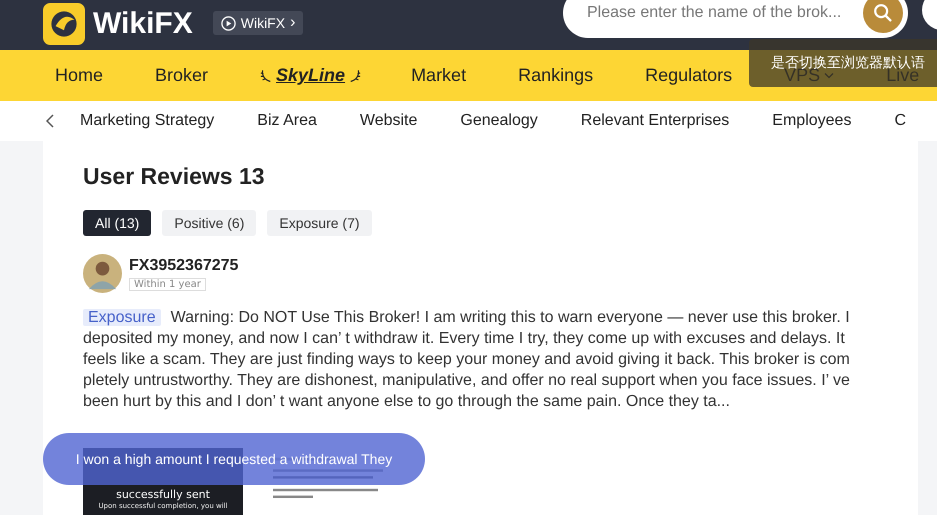 Image resolution: width=937 pixels, height=515 pixels. I want to click on section-title: User Reviews 13, so click(174, 176).